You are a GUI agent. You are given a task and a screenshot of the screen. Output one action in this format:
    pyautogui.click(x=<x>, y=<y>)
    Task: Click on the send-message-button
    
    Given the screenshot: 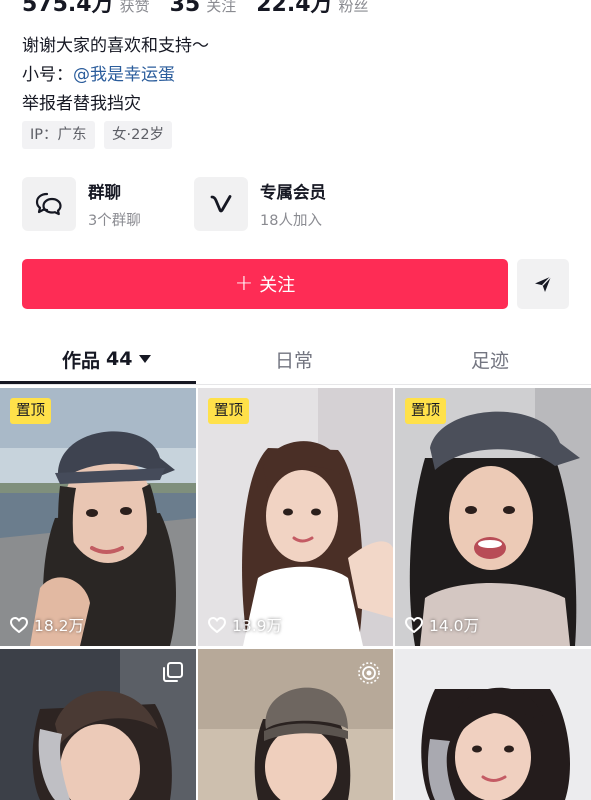 What is the action you would take?
    pyautogui.click(x=543, y=284)
    